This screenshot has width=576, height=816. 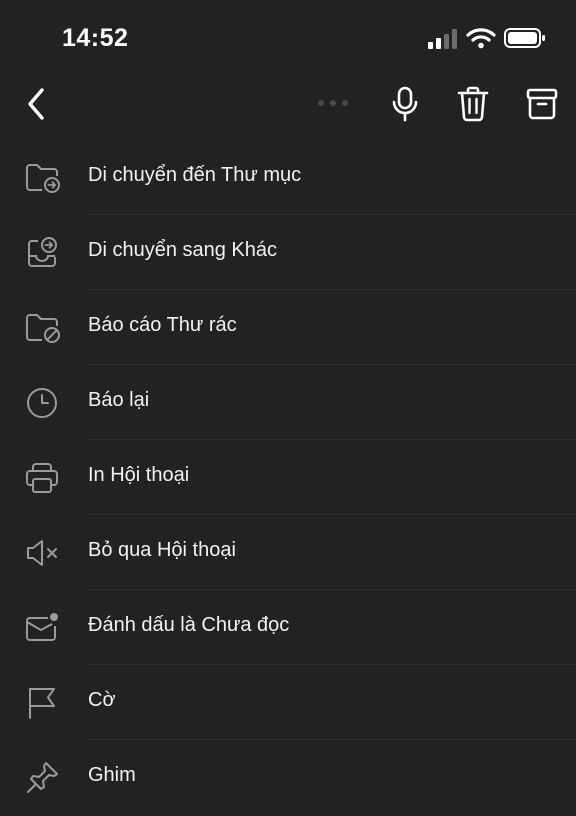 I want to click on trash-icon, so click(x=473, y=104).